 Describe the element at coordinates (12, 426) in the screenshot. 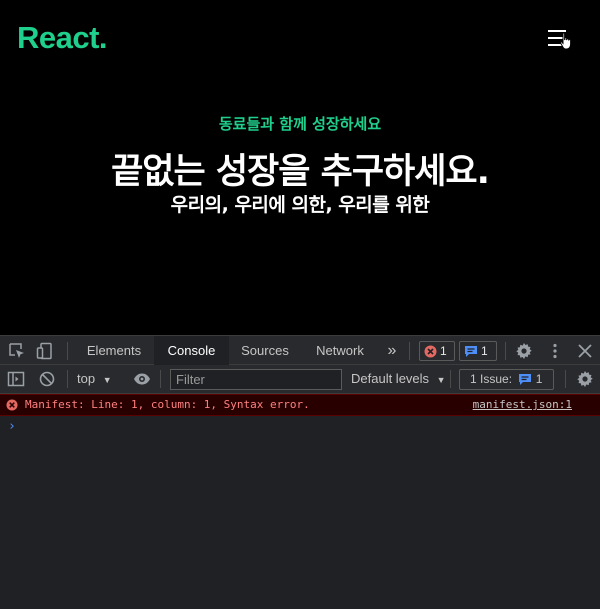

I see `console-prompt: ›` at that location.